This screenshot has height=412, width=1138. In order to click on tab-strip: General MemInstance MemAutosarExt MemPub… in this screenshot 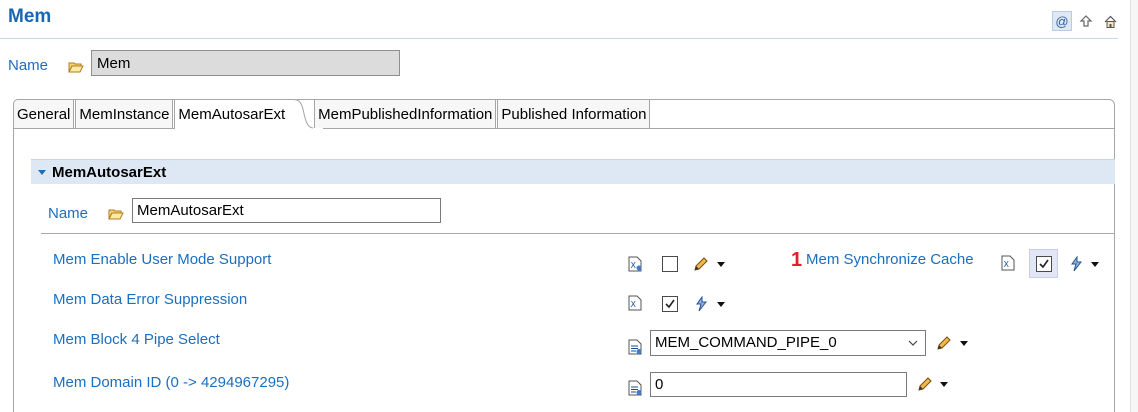, I will do `click(332, 114)`.